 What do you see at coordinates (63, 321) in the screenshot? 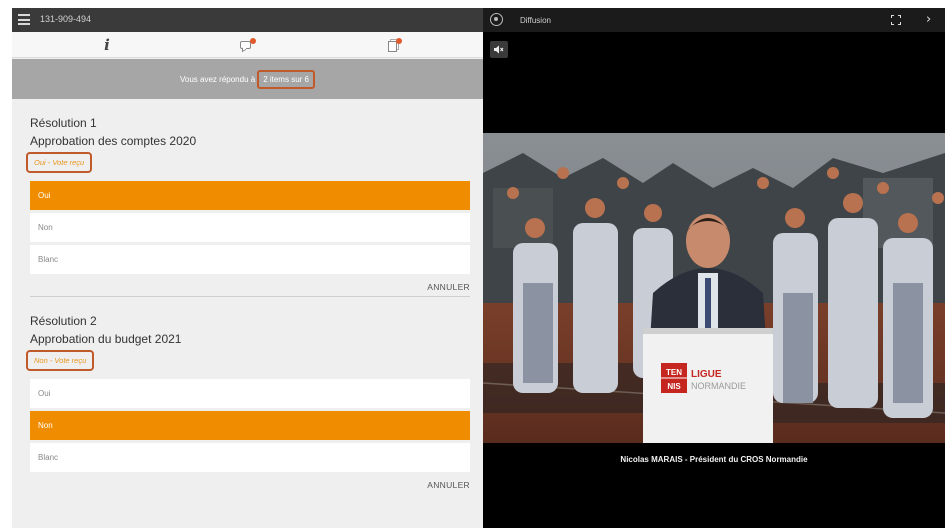
I see `resolution-number: Résolution 2` at bounding box center [63, 321].